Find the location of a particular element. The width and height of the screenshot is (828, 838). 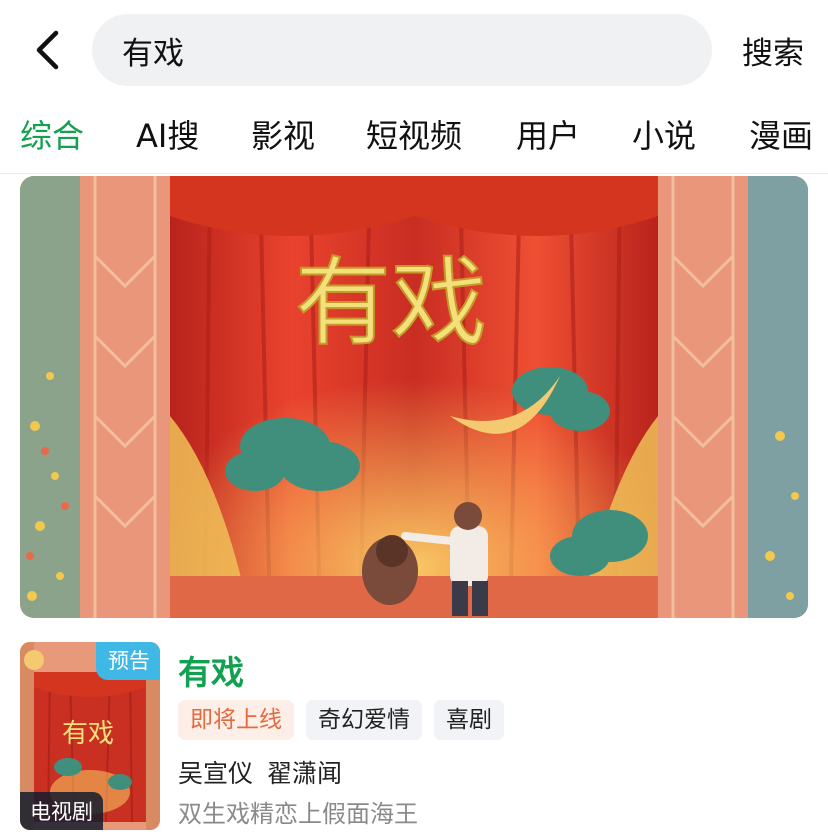

search-query-text: 有戏 is located at coordinates (153, 53).